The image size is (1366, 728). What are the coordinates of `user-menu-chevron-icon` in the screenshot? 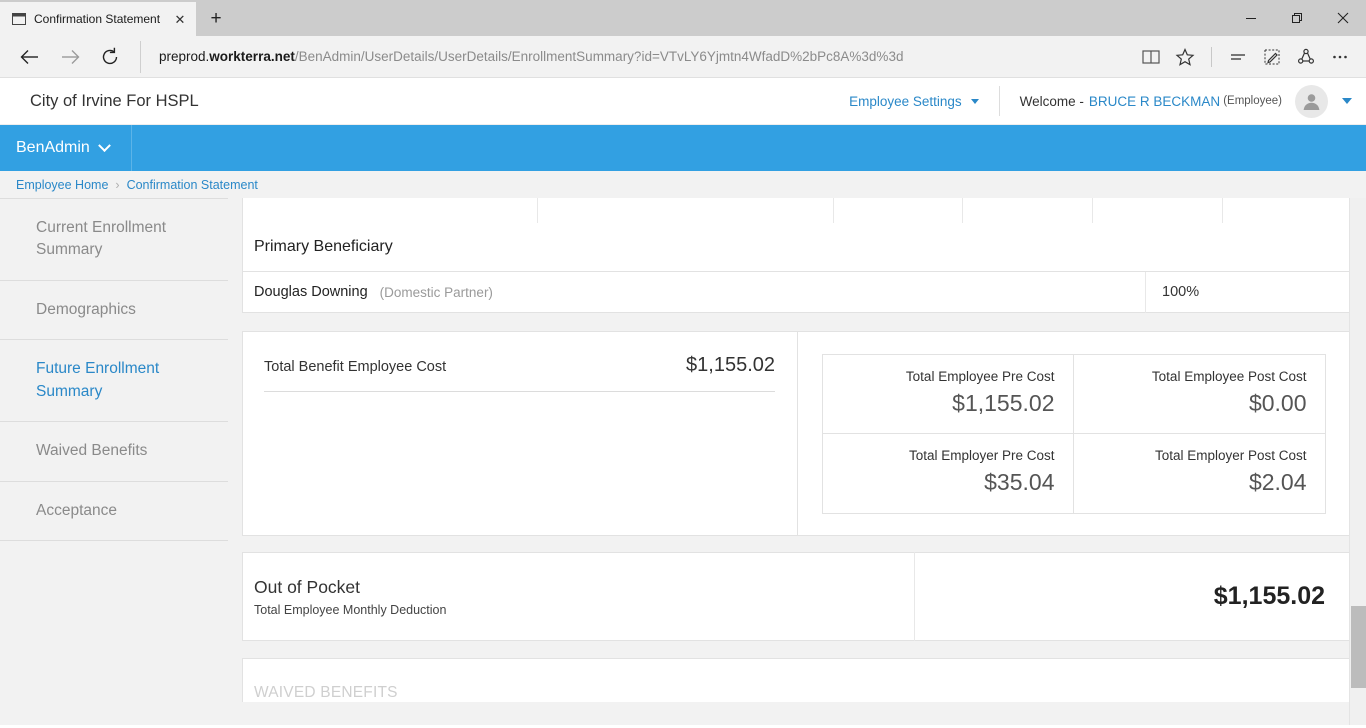 It's located at (1347, 101).